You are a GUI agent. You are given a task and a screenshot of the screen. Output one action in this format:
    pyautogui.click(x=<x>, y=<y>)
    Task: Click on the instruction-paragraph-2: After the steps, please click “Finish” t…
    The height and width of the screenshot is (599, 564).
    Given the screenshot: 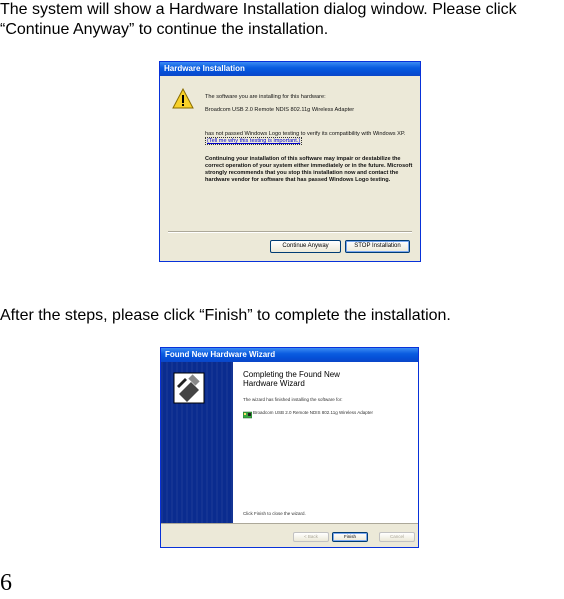 What is the action you would take?
    pyautogui.click(x=225, y=315)
    